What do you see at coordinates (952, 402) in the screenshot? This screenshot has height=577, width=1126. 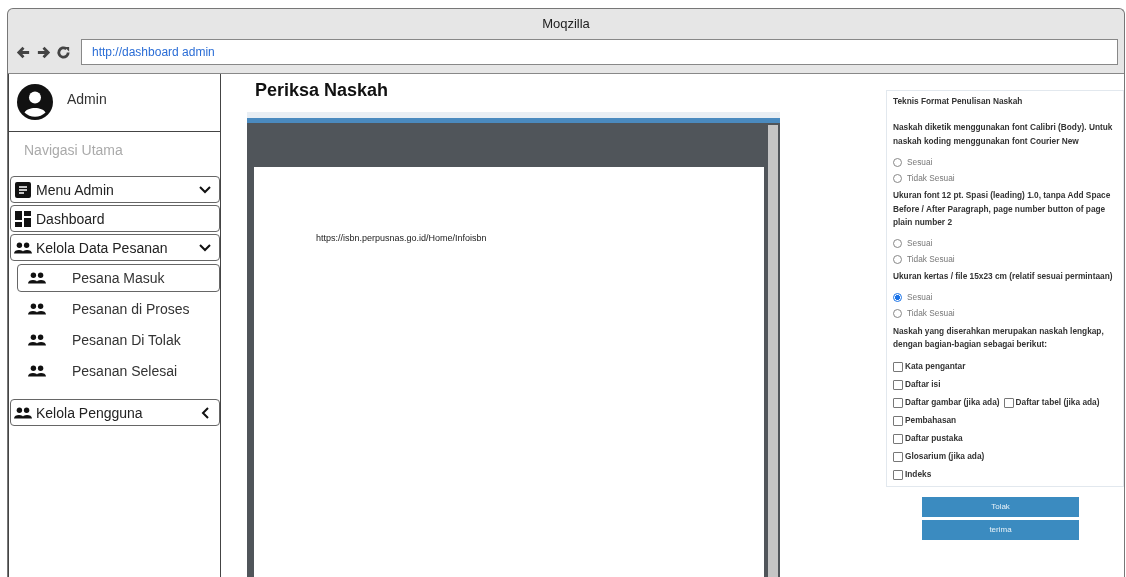 I see `checkbox-label: Daftar gambar (jika ada)` at bounding box center [952, 402].